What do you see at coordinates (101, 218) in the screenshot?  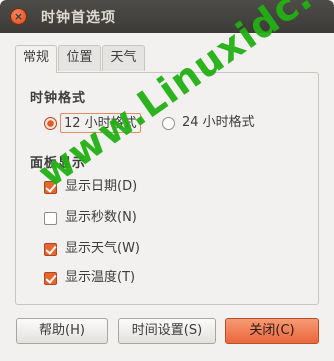 I see `checkbox-show-seconds-label: 显示秒数(N)` at bounding box center [101, 218].